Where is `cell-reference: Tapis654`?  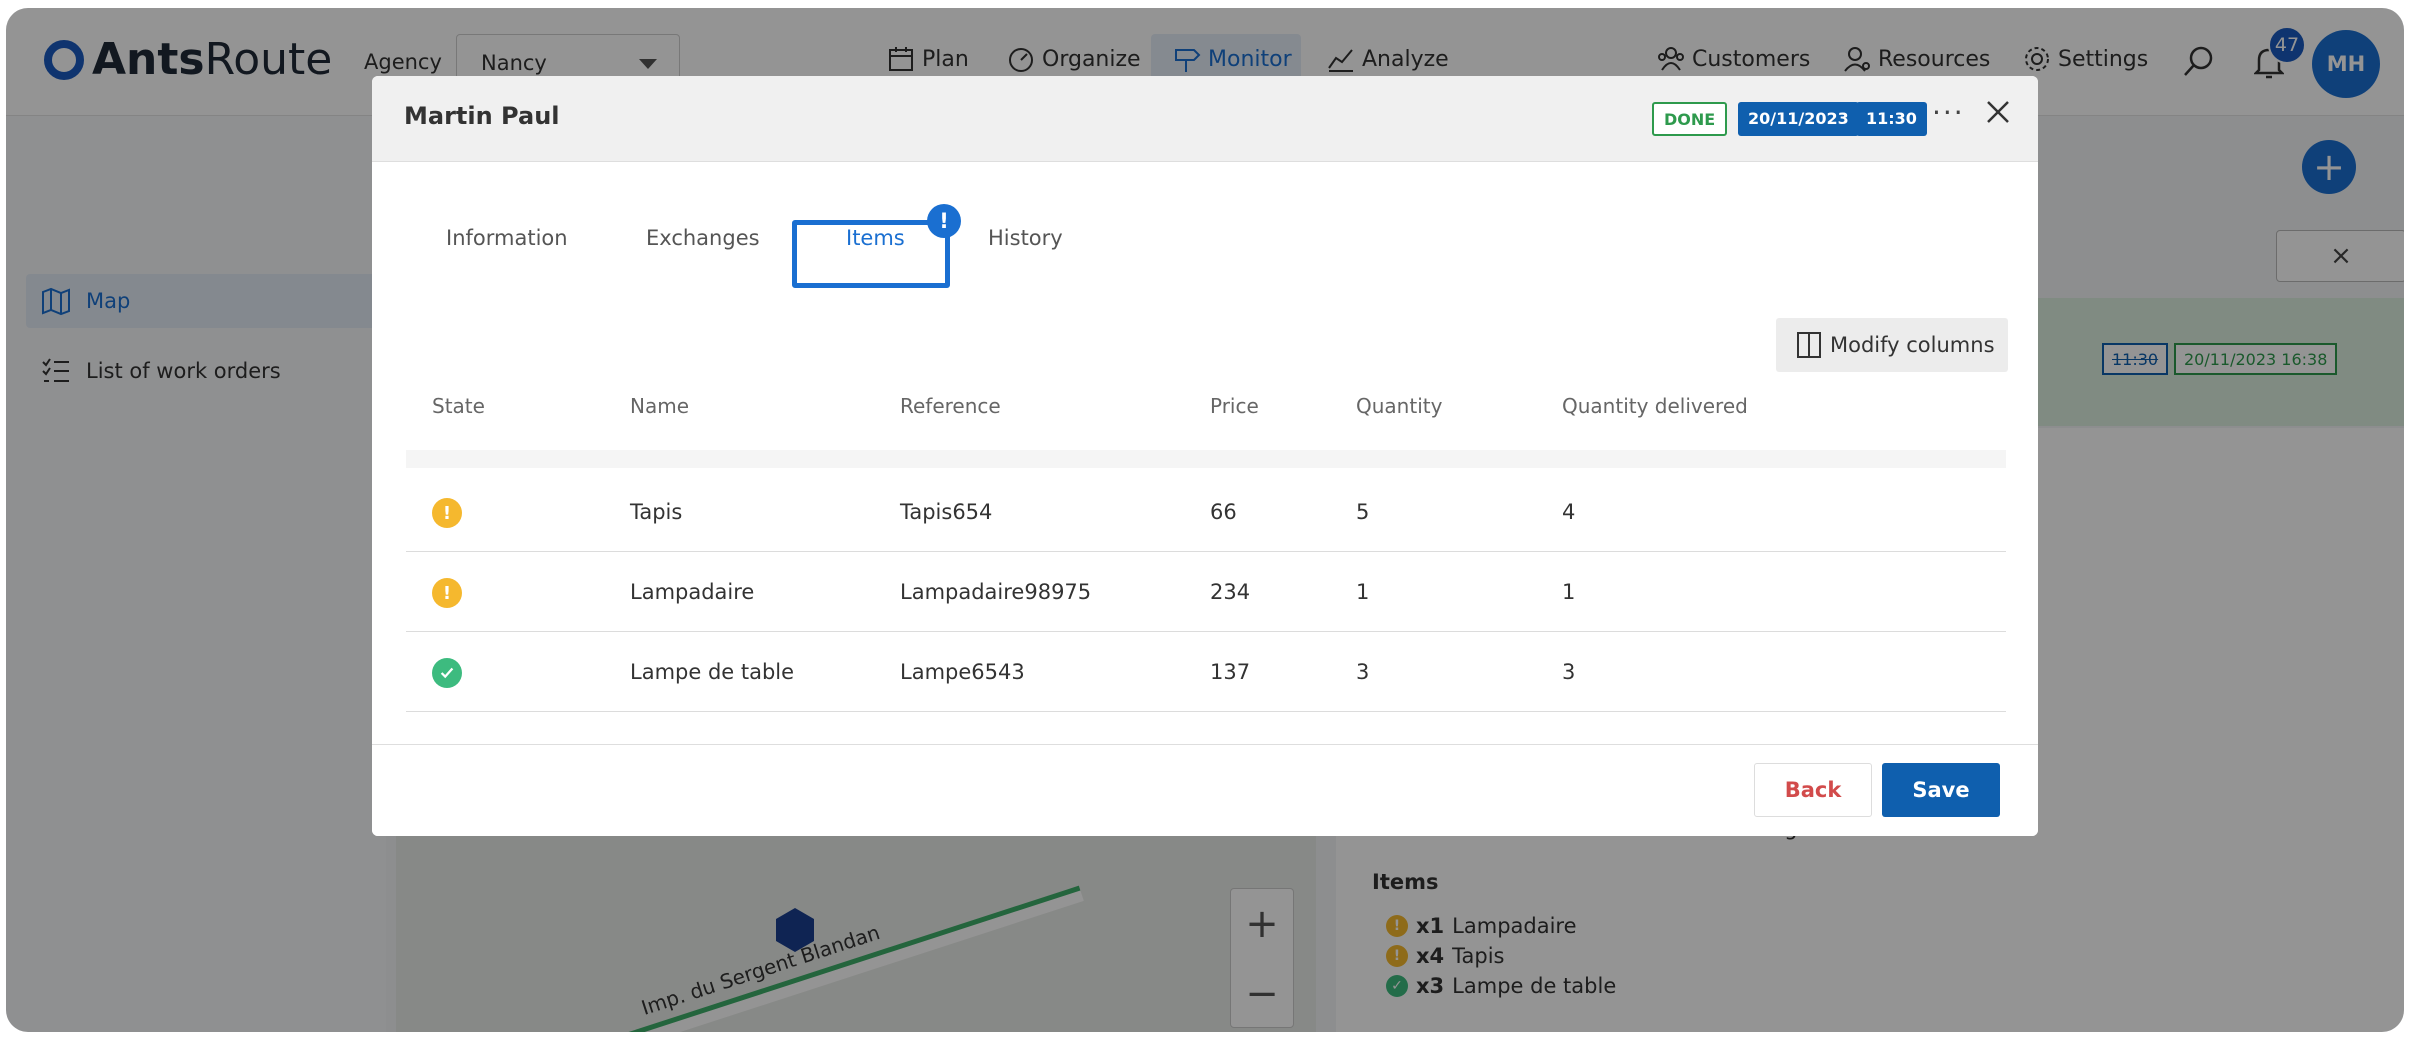
cell-reference: Tapis654 is located at coordinates (946, 512).